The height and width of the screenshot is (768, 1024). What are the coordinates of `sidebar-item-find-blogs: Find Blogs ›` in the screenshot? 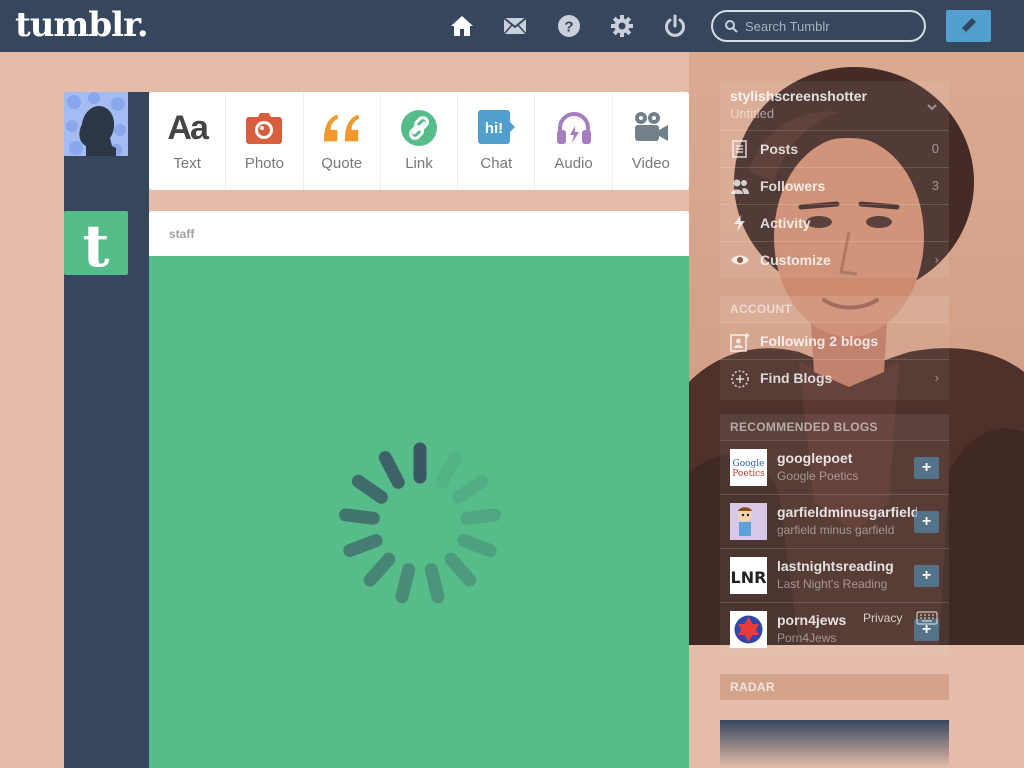 It's located at (834, 378).